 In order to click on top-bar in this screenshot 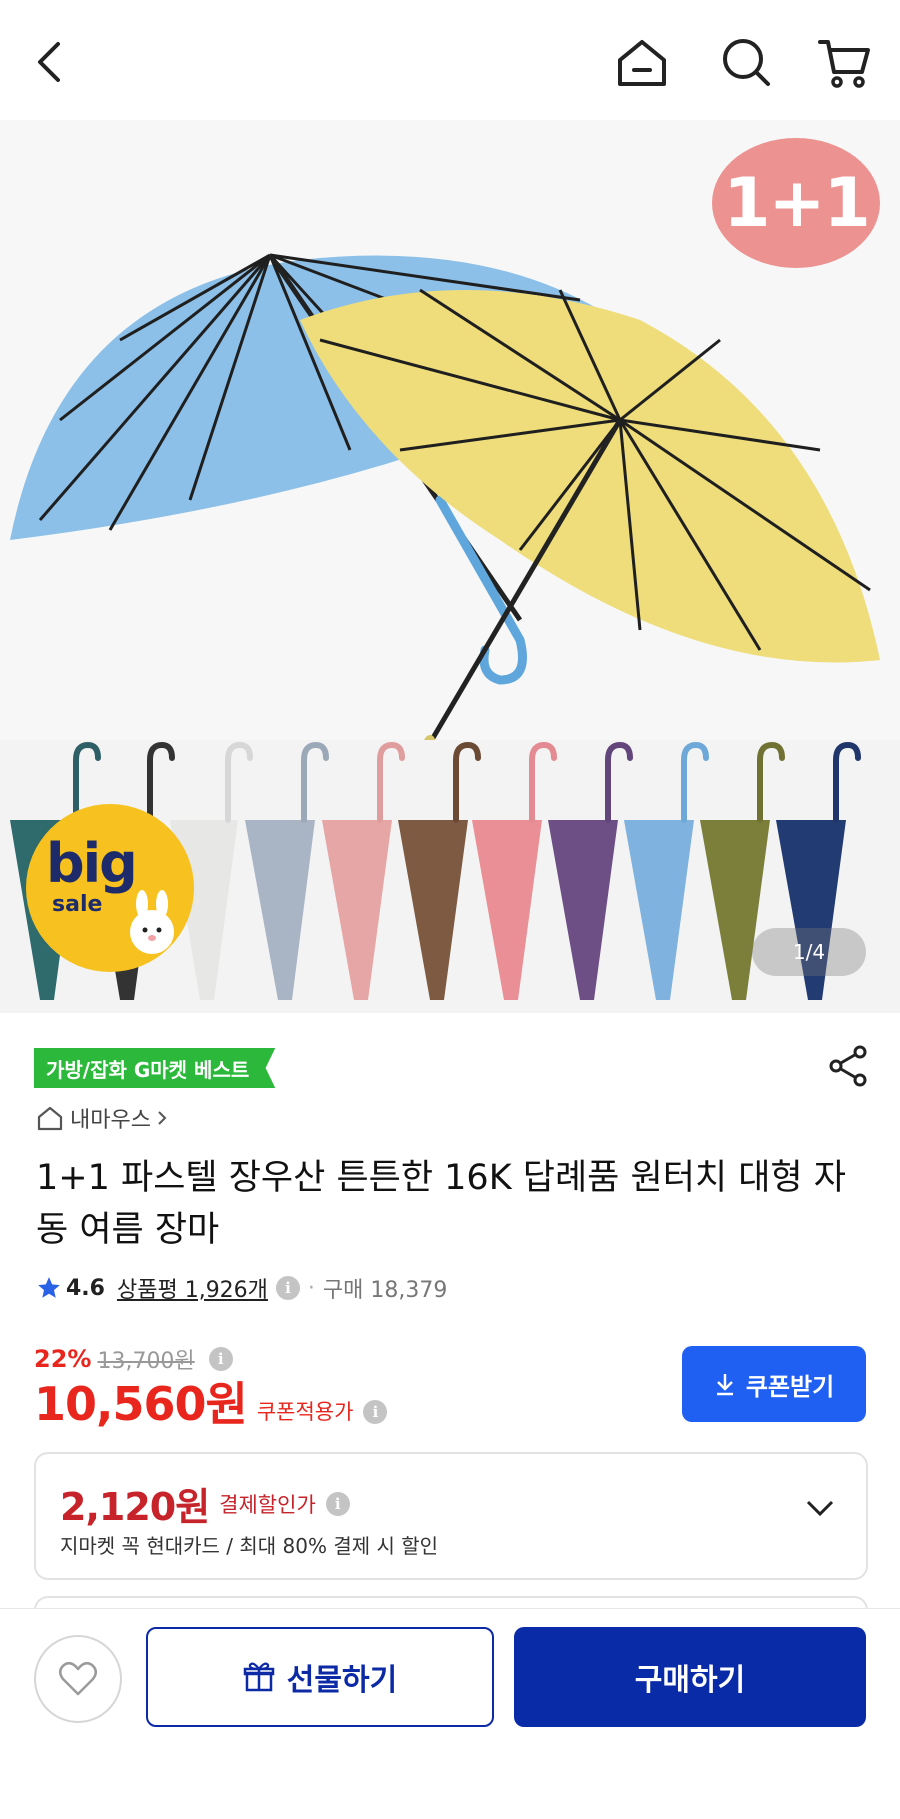, I will do `click(450, 60)`.